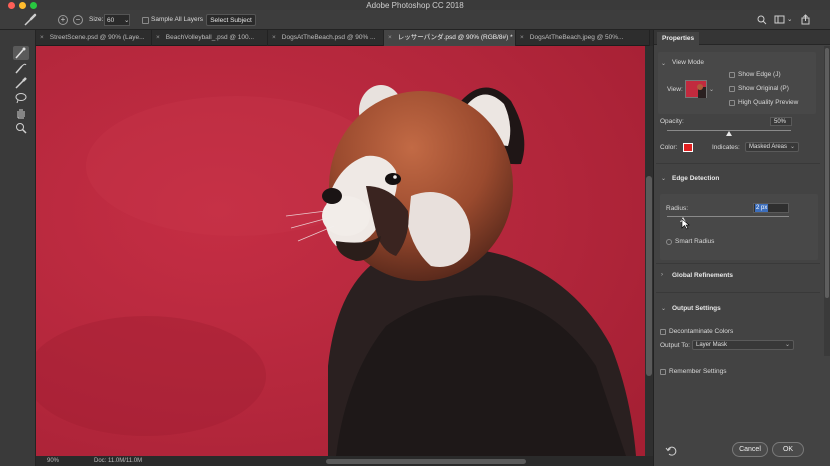 Image resolution: width=830 pixels, height=466 pixels. I want to click on canvas-vertical-scrollbar, so click(649, 251).